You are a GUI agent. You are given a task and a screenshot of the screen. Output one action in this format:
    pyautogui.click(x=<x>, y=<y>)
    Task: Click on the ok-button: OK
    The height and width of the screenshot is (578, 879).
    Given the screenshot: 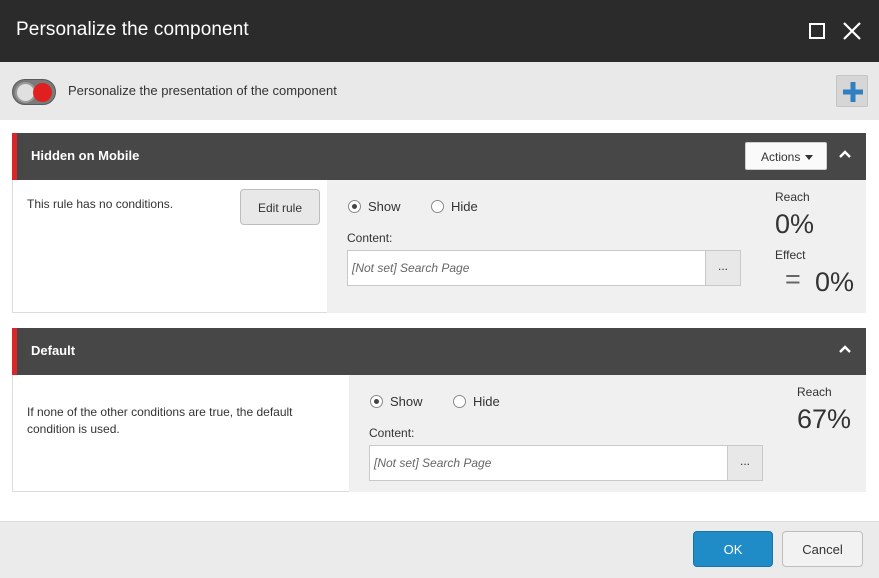 What is the action you would take?
    pyautogui.click(x=733, y=549)
    